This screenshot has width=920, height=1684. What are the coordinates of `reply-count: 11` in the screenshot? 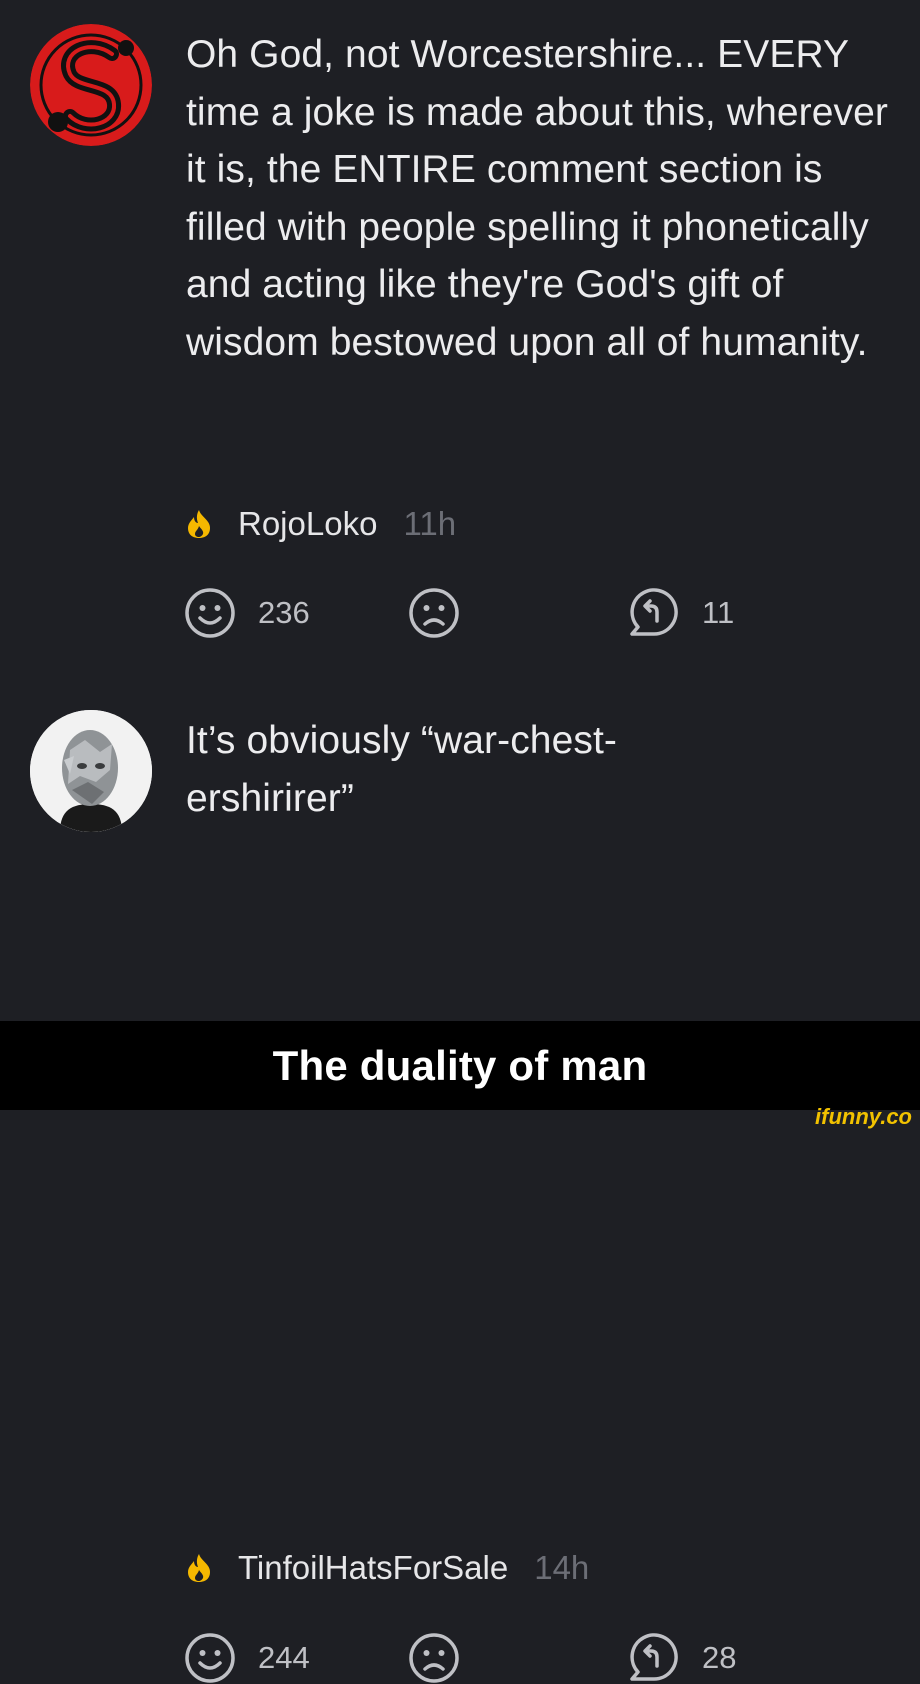 It's located at (718, 612).